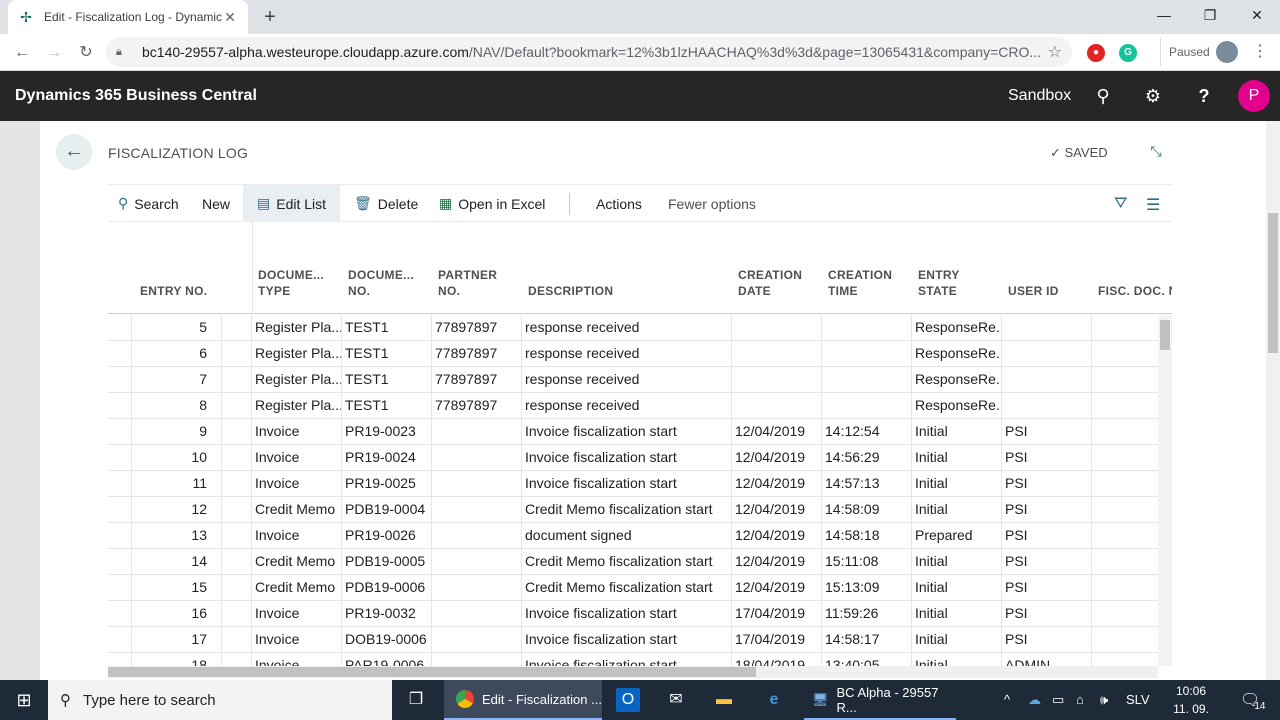 Image resolution: width=1280 pixels, height=720 pixels. Describe the element at coordinates (173, 291) in the screenshot. I see `col-entry-no: ENTRY NO.` at that location.